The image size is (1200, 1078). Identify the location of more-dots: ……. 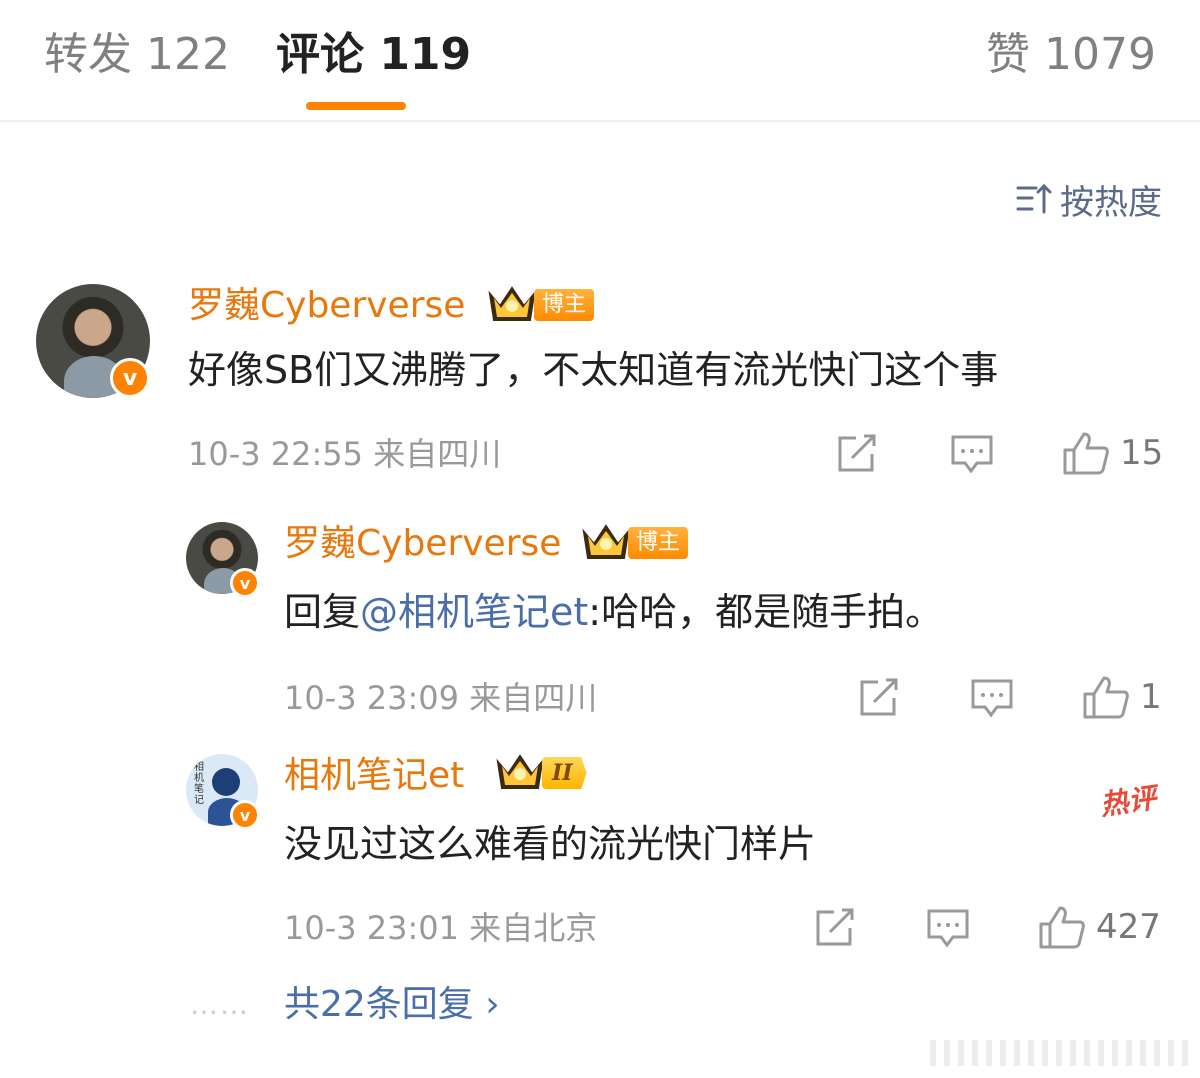
(220, 1004).